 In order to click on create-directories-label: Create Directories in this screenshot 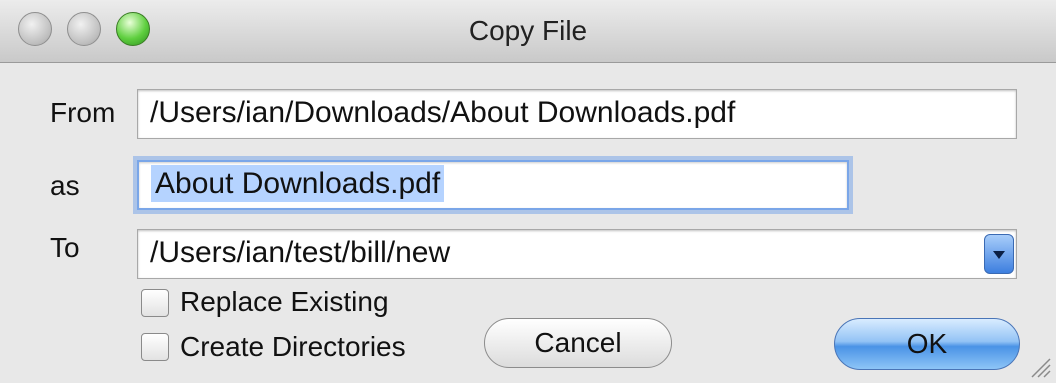, I will do `click(293, 347)`.